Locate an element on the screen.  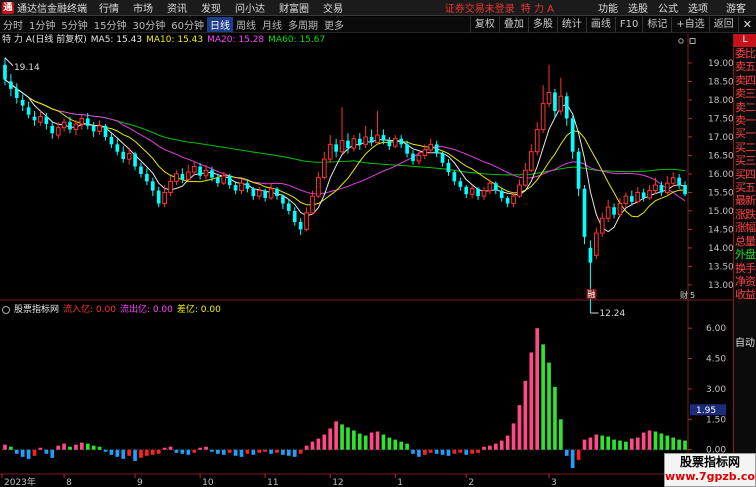
price-tick-label: 13.50 is located at coordinates (720, 267).